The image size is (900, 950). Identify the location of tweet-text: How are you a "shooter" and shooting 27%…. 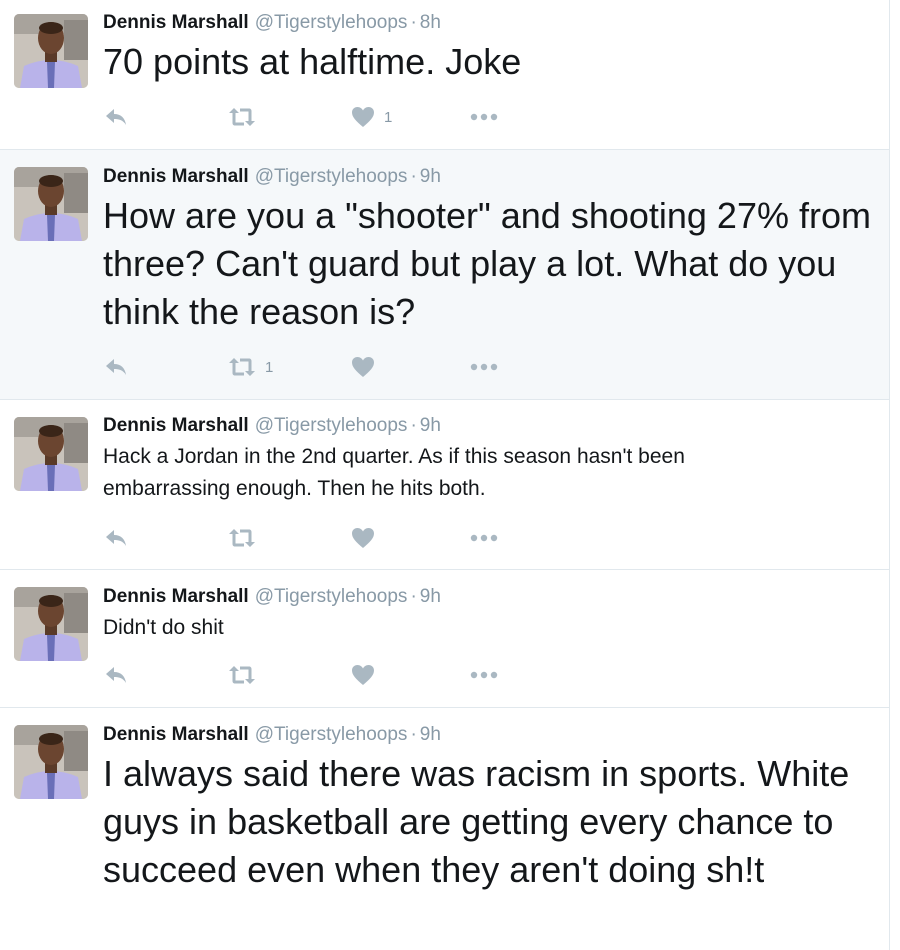
(492, 263).